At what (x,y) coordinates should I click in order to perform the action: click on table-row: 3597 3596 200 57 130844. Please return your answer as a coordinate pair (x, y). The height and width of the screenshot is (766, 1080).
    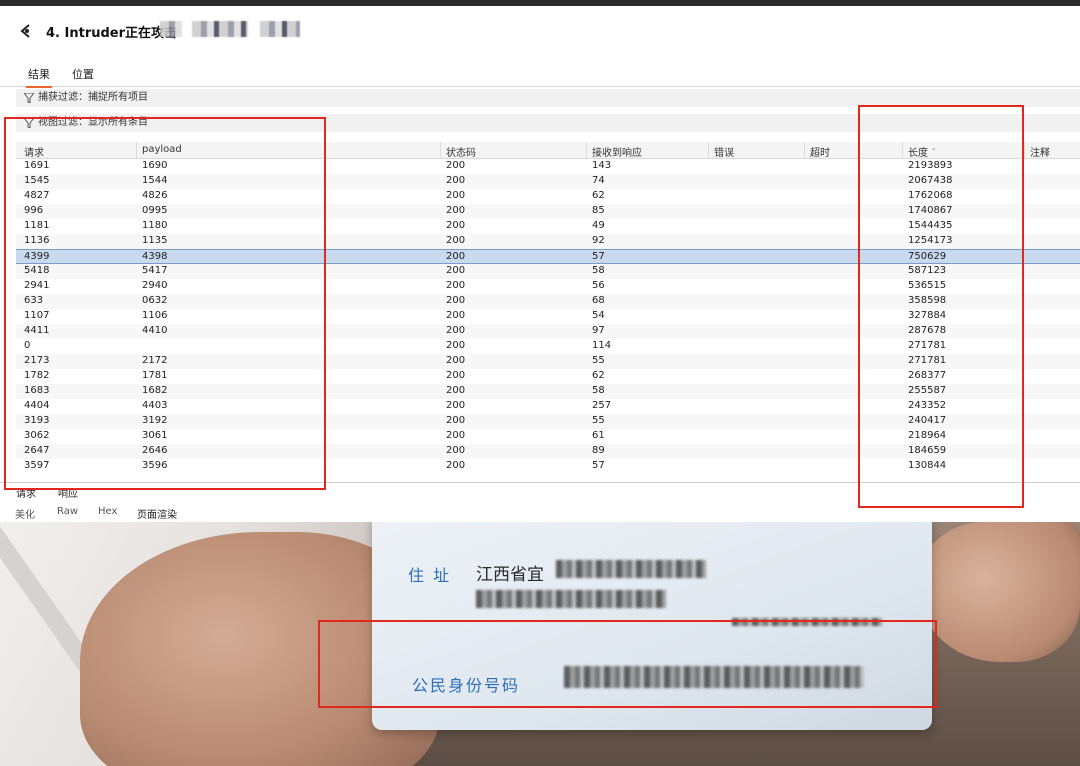
    Looking at the image, I should click on (548, 466).